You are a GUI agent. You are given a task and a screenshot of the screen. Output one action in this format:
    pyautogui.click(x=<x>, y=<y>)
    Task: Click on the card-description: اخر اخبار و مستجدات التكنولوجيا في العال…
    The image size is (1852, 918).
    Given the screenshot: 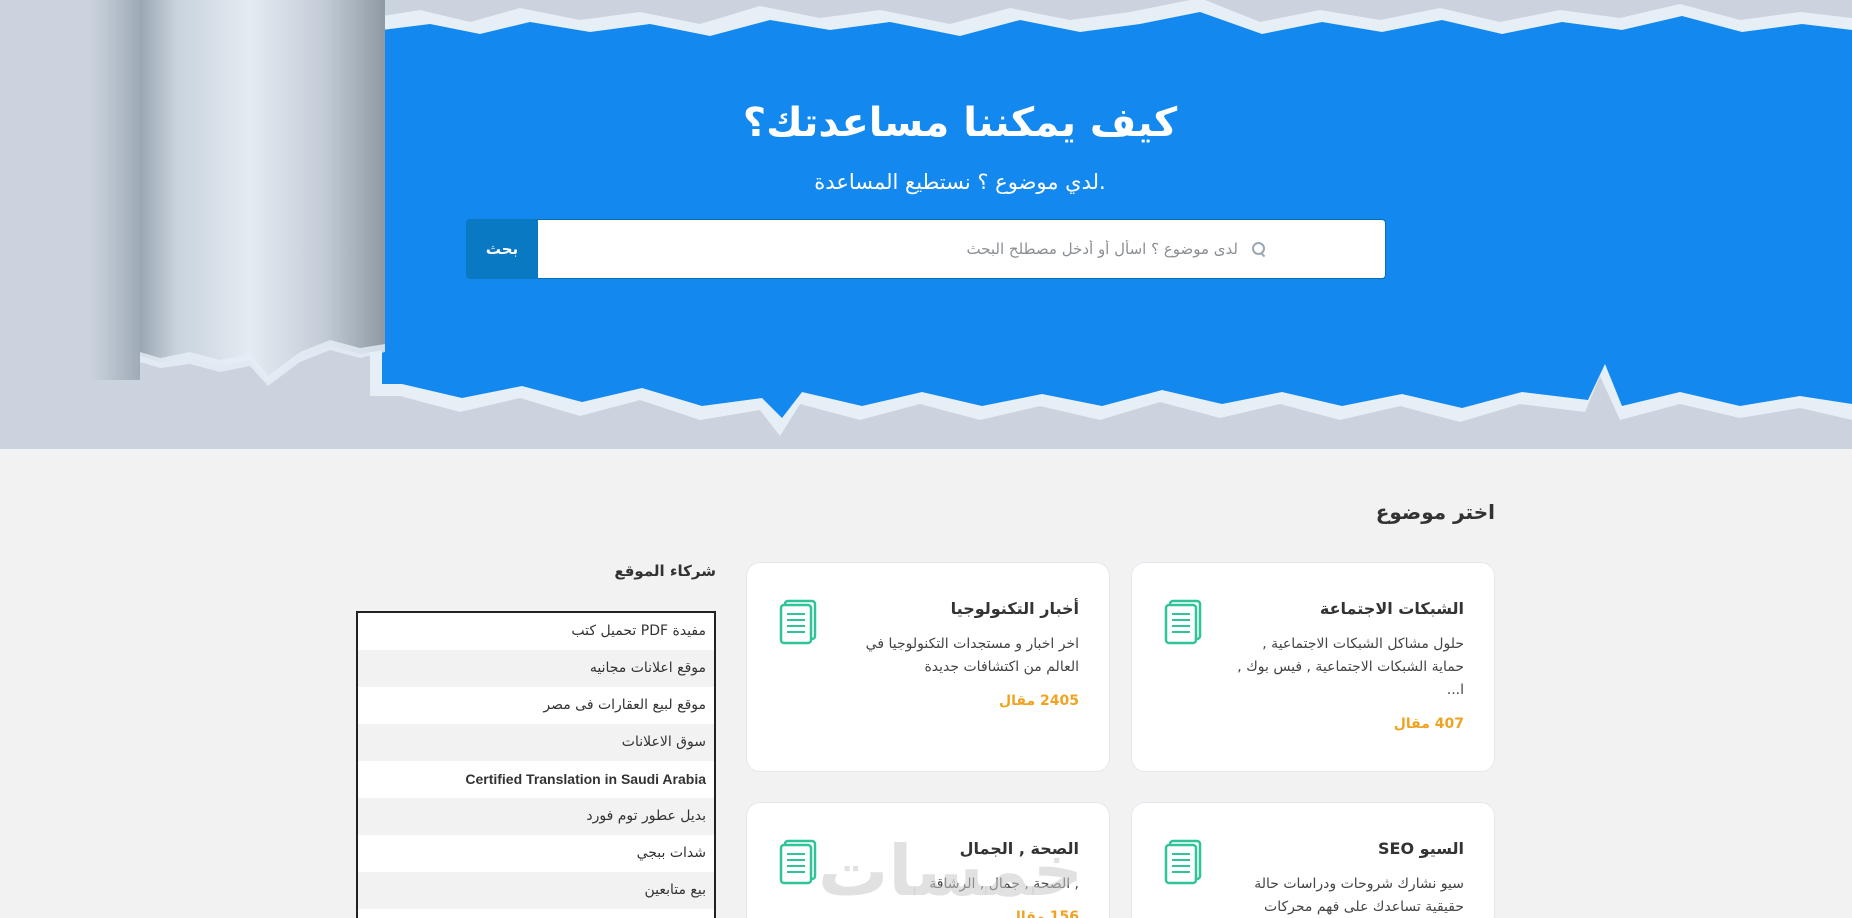 What is the action you would take?
    pyautogui.click(x=972, y=655)
    